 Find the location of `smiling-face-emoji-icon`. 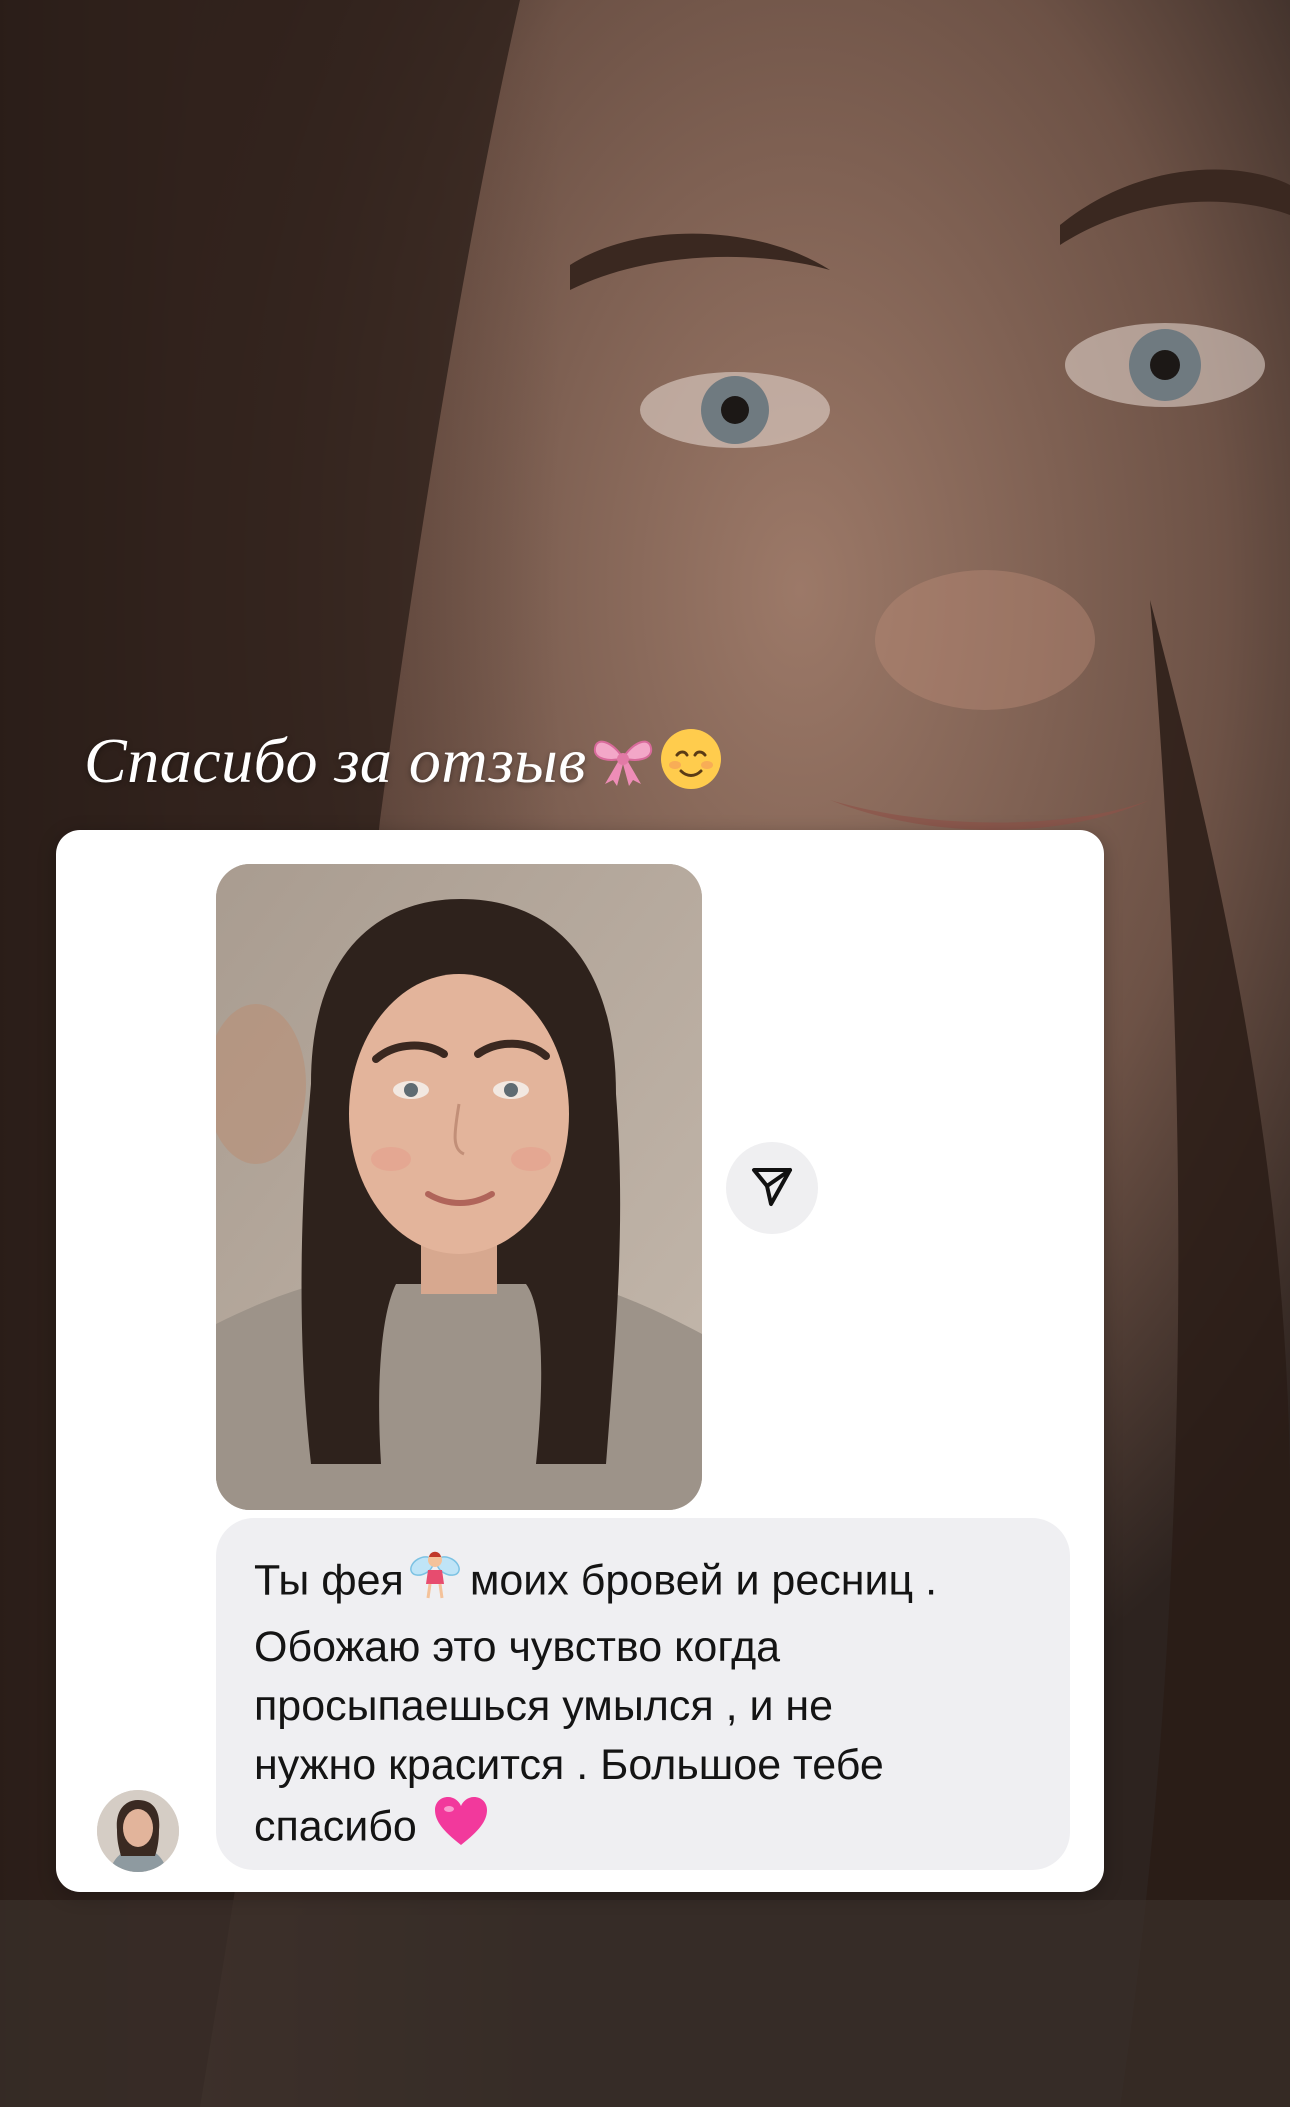

smiling-face-emoji-icon is located at coordinates (691, 767).